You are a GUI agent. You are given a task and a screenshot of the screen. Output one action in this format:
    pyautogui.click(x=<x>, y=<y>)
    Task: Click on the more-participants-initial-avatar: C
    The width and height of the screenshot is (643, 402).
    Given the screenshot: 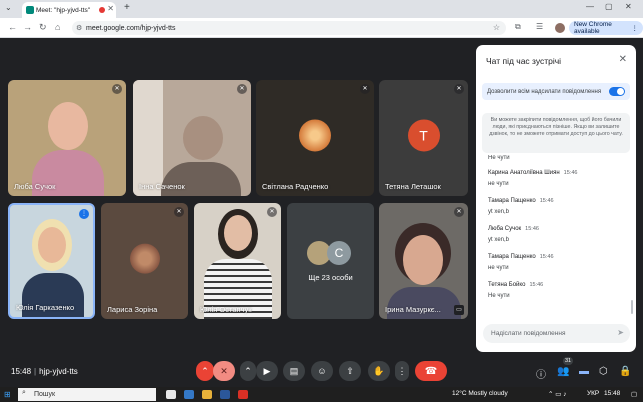 What is the action you would take?
    pyautogui.click(x=339, y=253)
    